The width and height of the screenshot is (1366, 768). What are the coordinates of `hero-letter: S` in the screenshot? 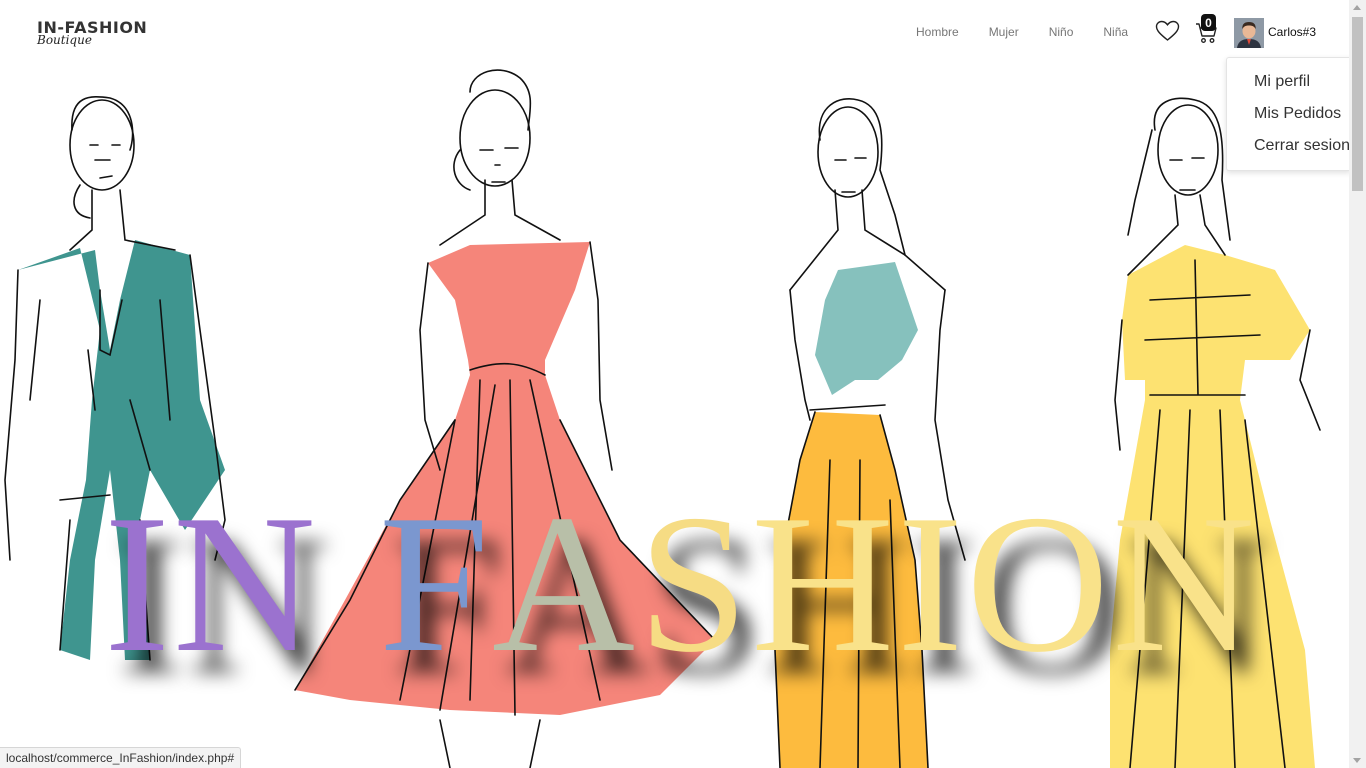 It's located at (695, 583).